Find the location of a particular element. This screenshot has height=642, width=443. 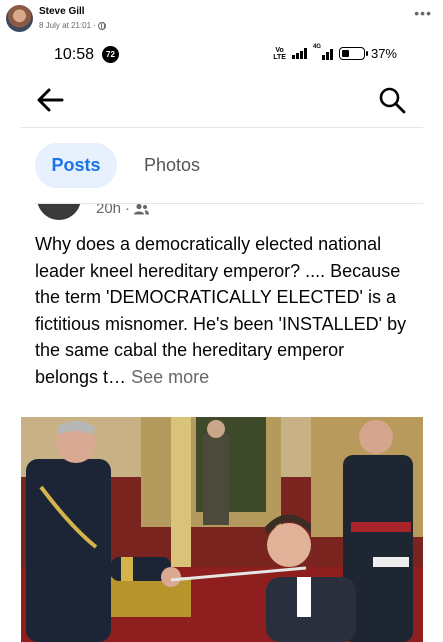

author-avatar is located at coordinates (19, 18).